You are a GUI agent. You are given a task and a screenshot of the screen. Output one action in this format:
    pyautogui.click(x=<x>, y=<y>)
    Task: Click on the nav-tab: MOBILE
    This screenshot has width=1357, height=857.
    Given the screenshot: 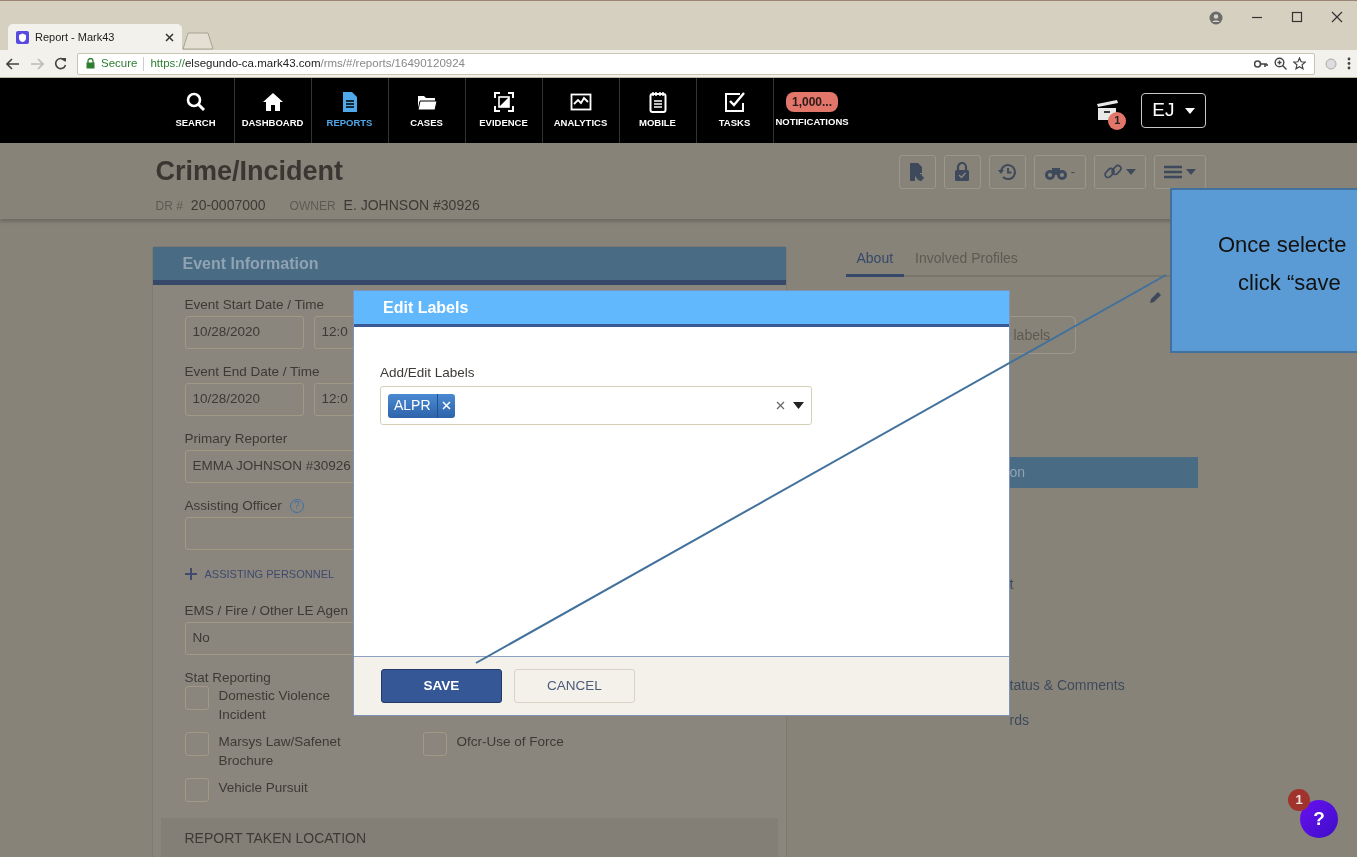 What is the action you would take?
    pyautogui.click(x=658, y=110)
    